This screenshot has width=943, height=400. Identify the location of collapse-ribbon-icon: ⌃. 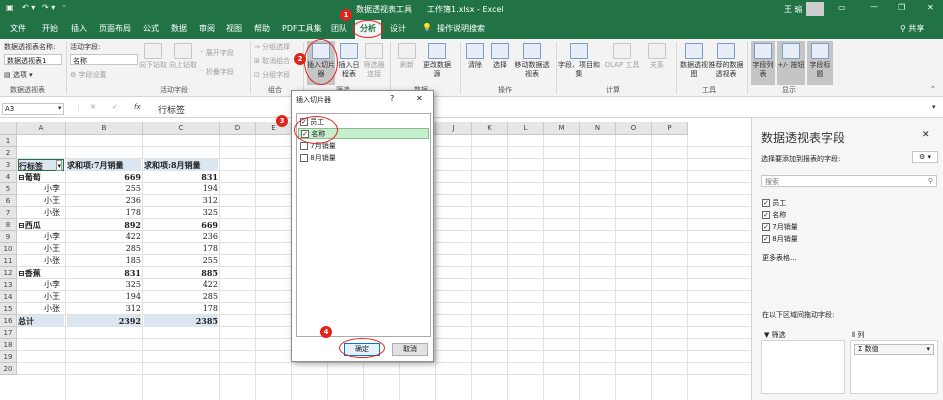
(933, 89).